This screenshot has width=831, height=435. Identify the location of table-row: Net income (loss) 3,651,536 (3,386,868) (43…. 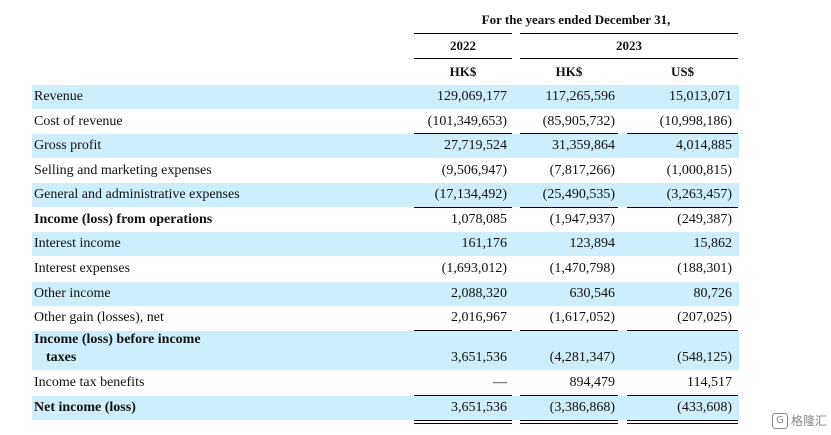
(385, 408).